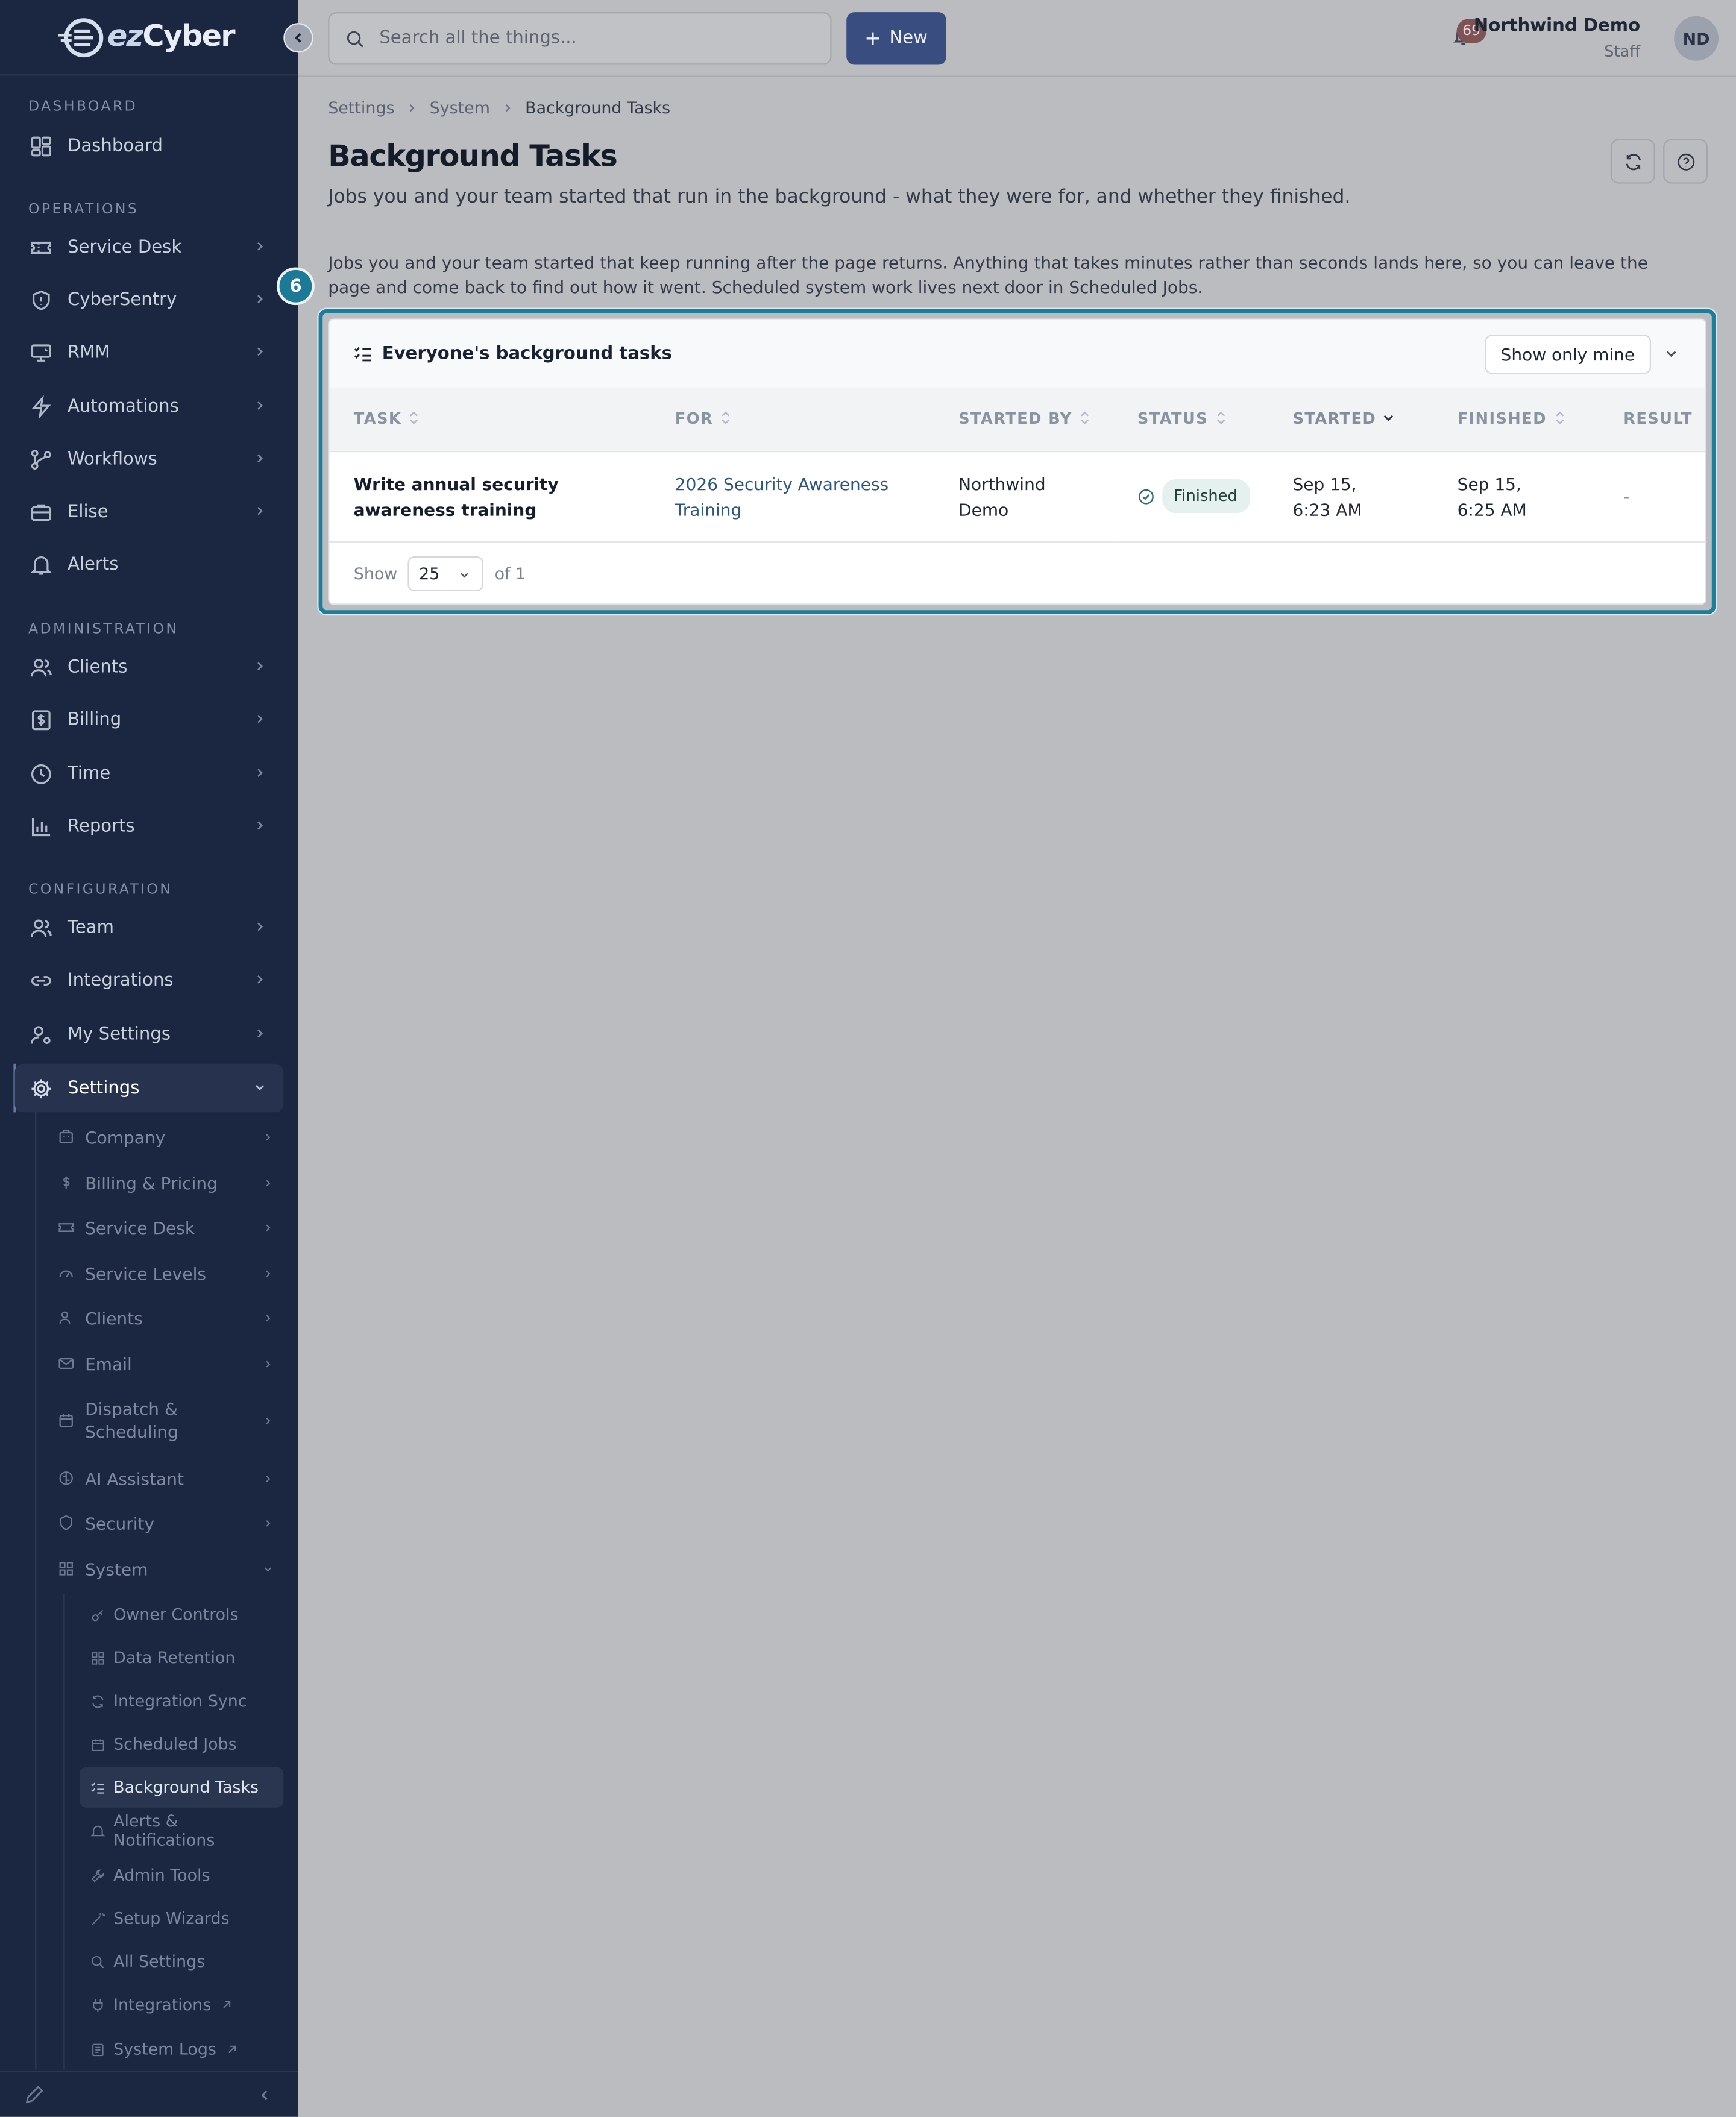 This screenshot has height=2117, width=1736. I want to click on sidebar-item-automations: Automations, so click(149, 406).